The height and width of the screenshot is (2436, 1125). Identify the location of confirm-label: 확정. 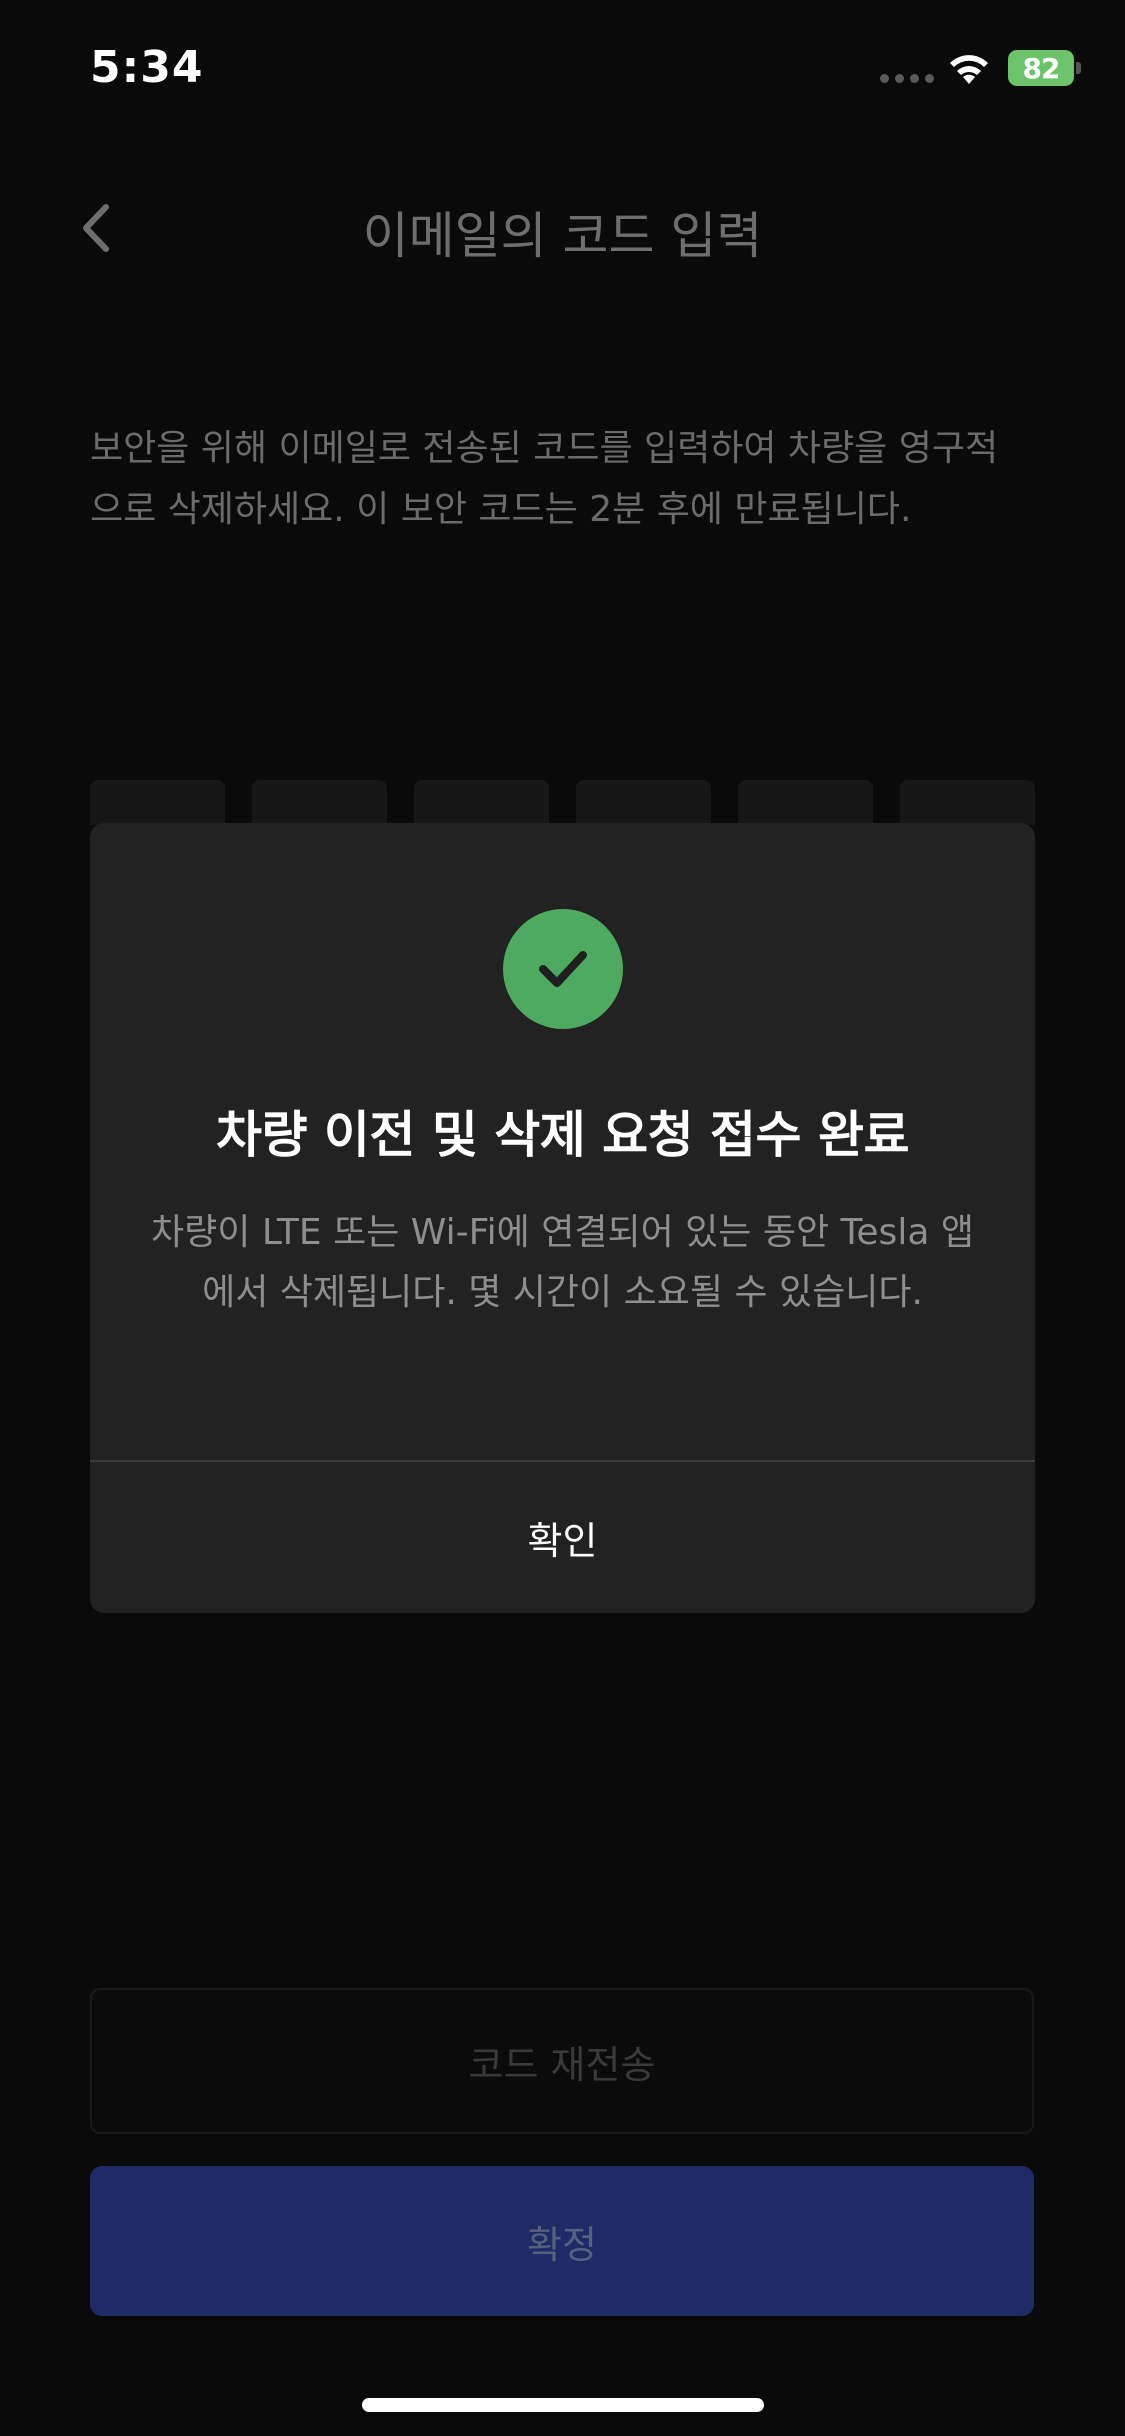
(562, 2244).